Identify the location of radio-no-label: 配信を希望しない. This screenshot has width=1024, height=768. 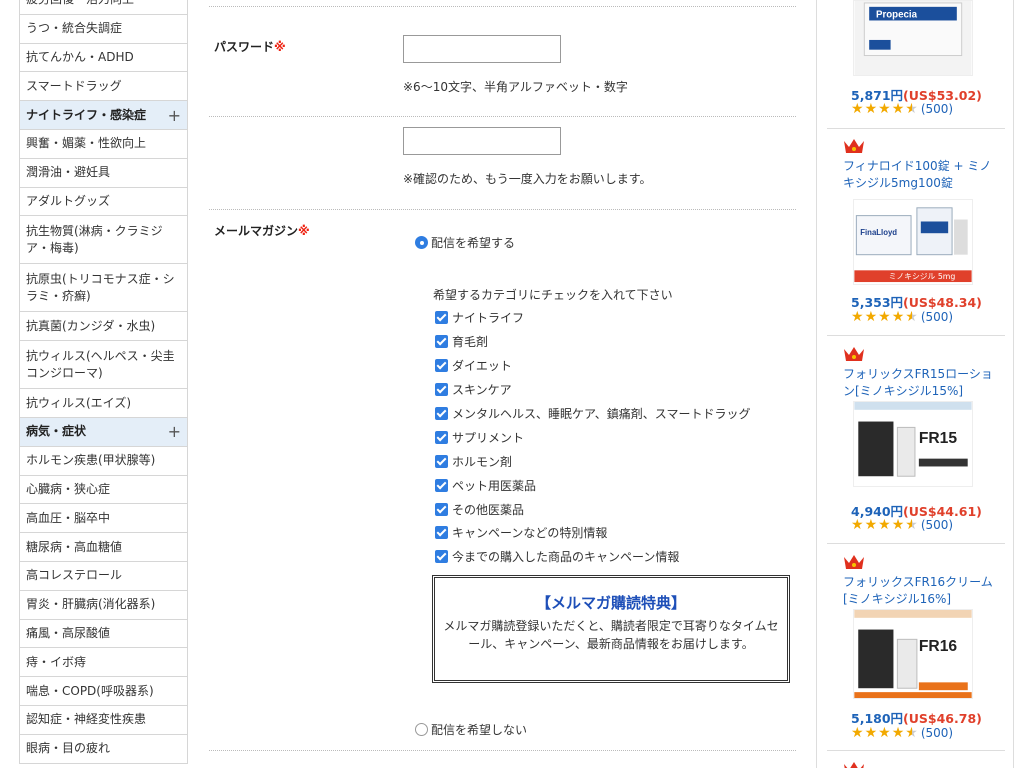
(479, 730).